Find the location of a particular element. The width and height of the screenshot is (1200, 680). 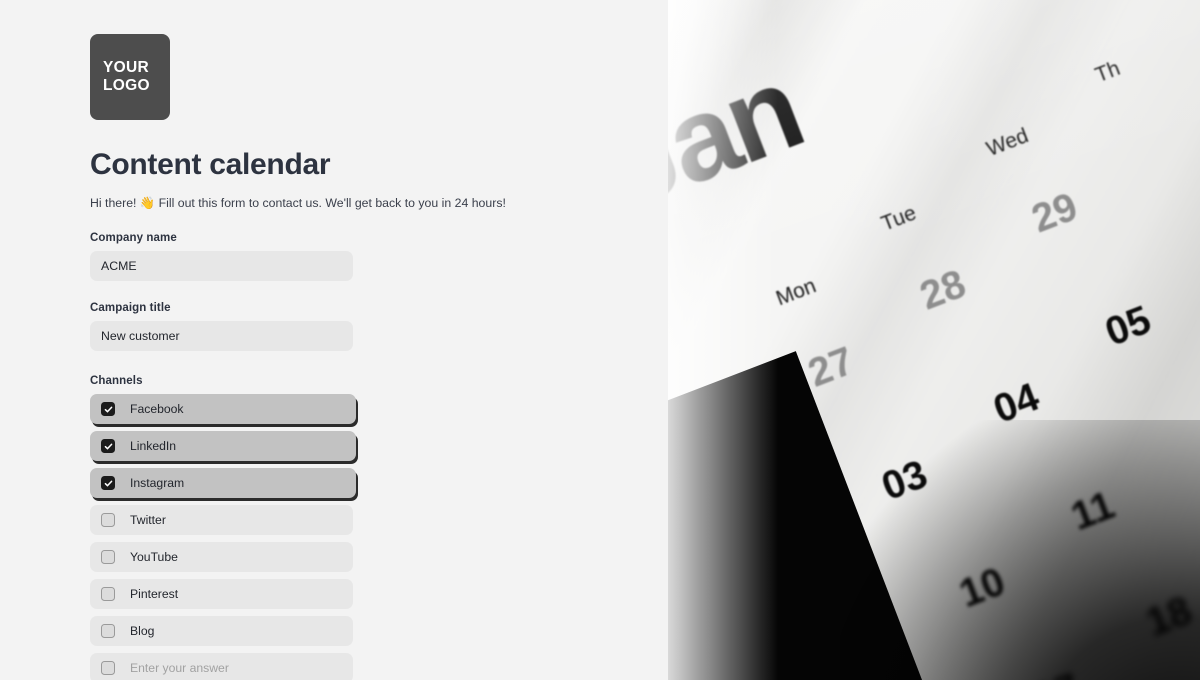

field-campaign-title: Campaign title is located at coordinates (305, 326).